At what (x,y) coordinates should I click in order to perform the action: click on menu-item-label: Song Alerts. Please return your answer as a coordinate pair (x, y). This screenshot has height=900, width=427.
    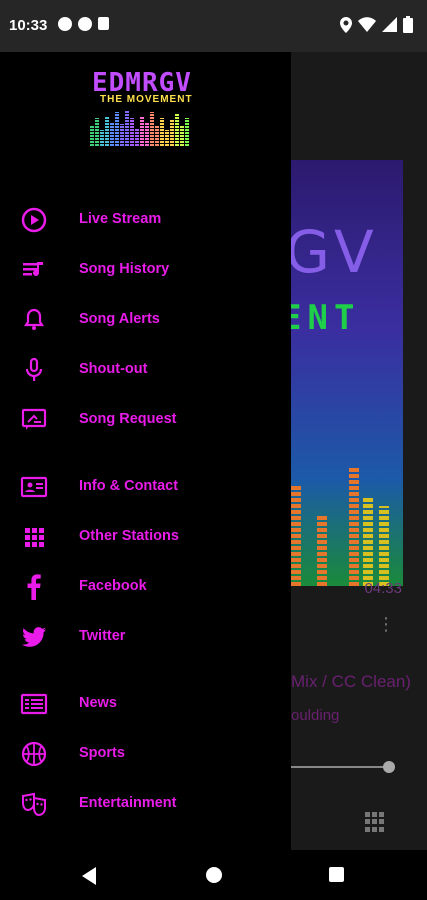
    Looking at the image, I should click on (119, 319).